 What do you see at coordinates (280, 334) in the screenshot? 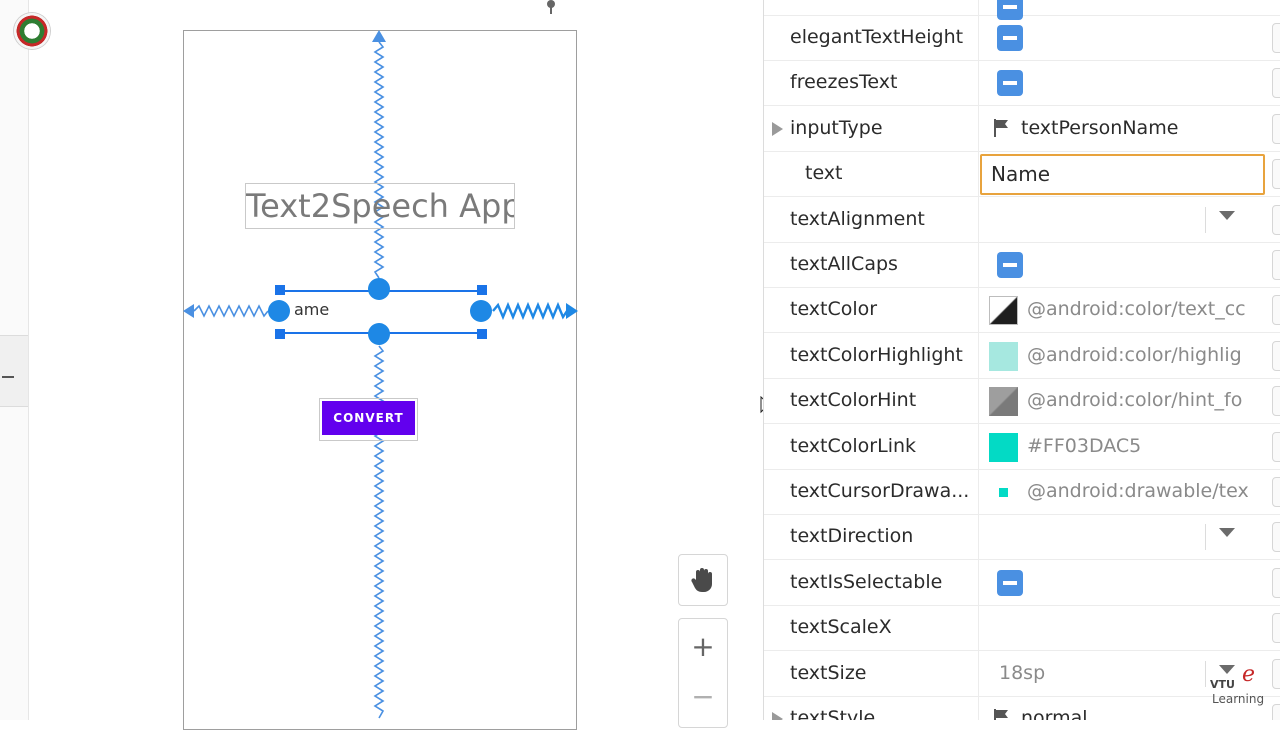
I see `resize-handle-bottom-left` at bounding box center [280, 334].